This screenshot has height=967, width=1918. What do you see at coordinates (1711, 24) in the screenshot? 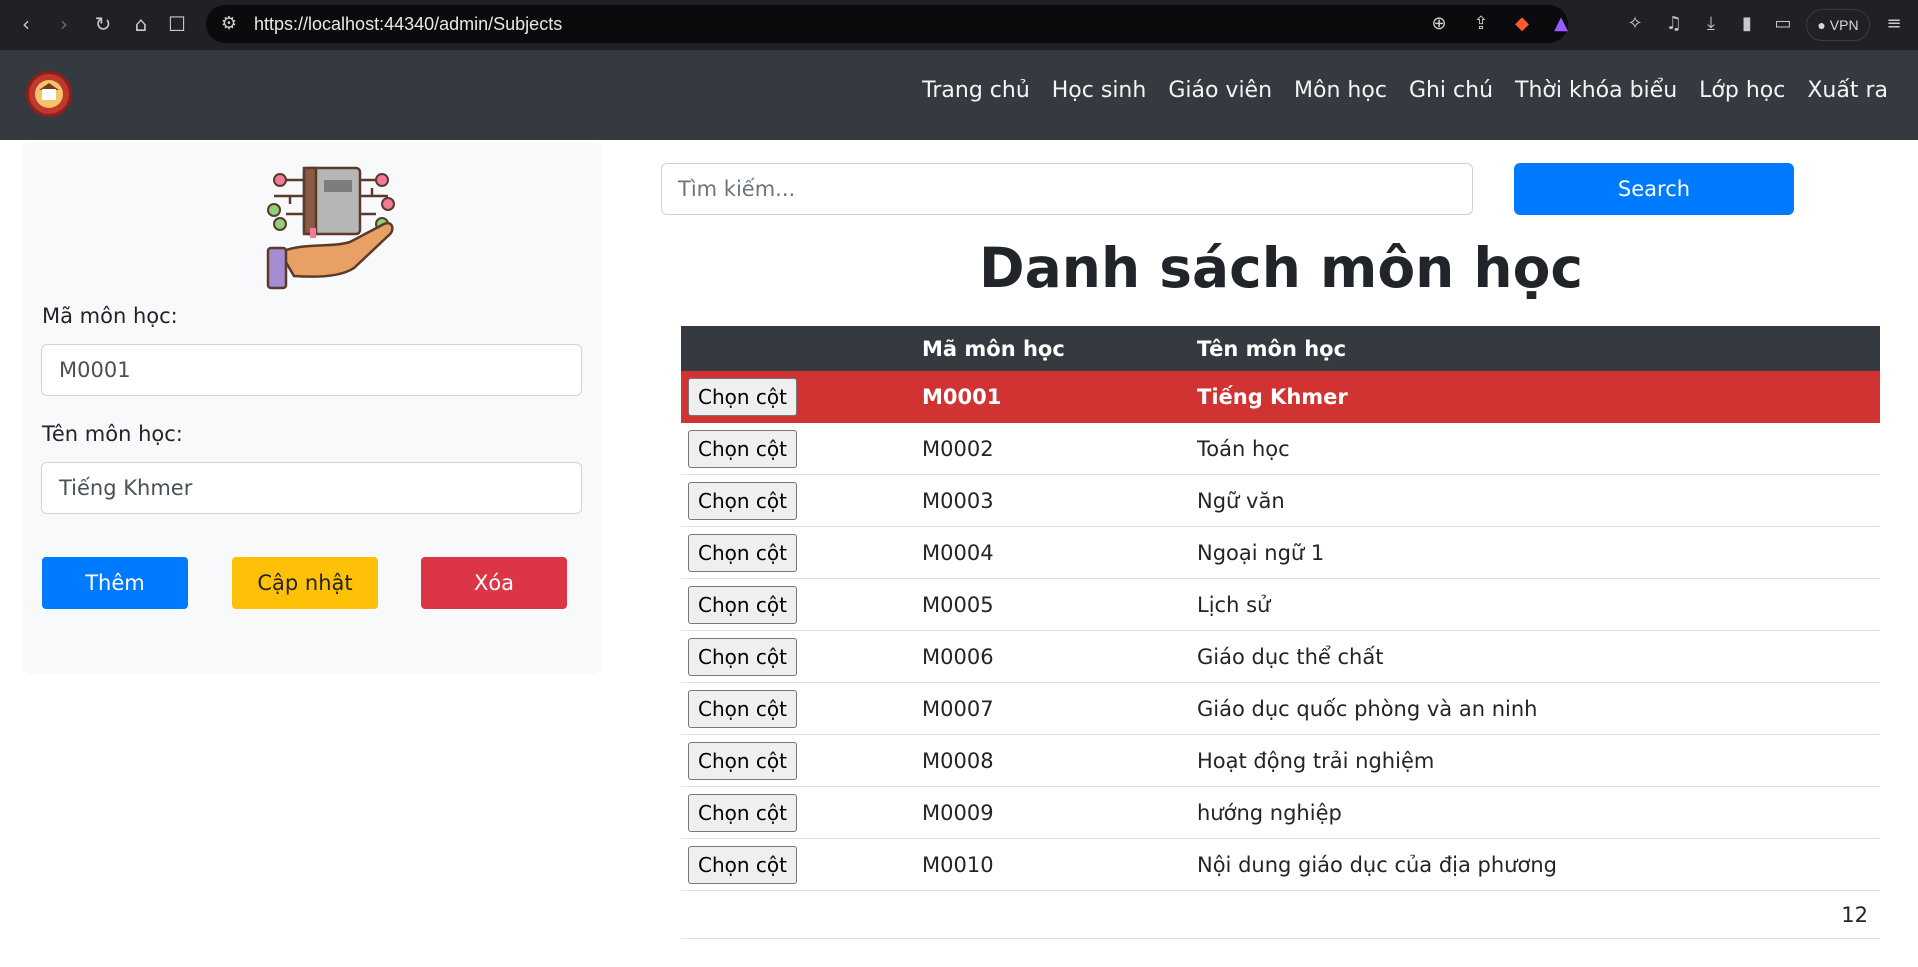
I see `download-icon: ⤓` at bounding box center [1711, 24].